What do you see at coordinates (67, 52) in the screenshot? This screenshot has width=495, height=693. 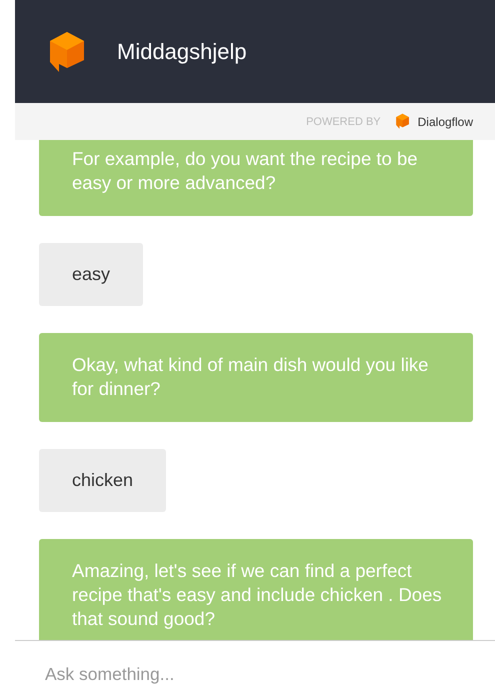 I see `chat-cube-logo-icon` at bounding box center [67, 52].